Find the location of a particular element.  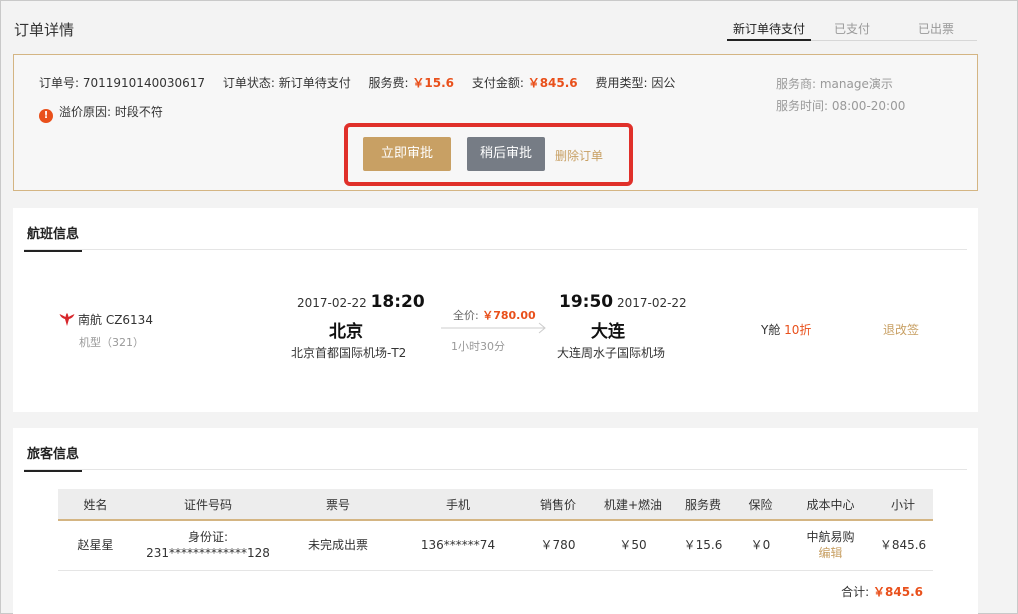

column-header: 服务费 is located at coordinates (703, 505).